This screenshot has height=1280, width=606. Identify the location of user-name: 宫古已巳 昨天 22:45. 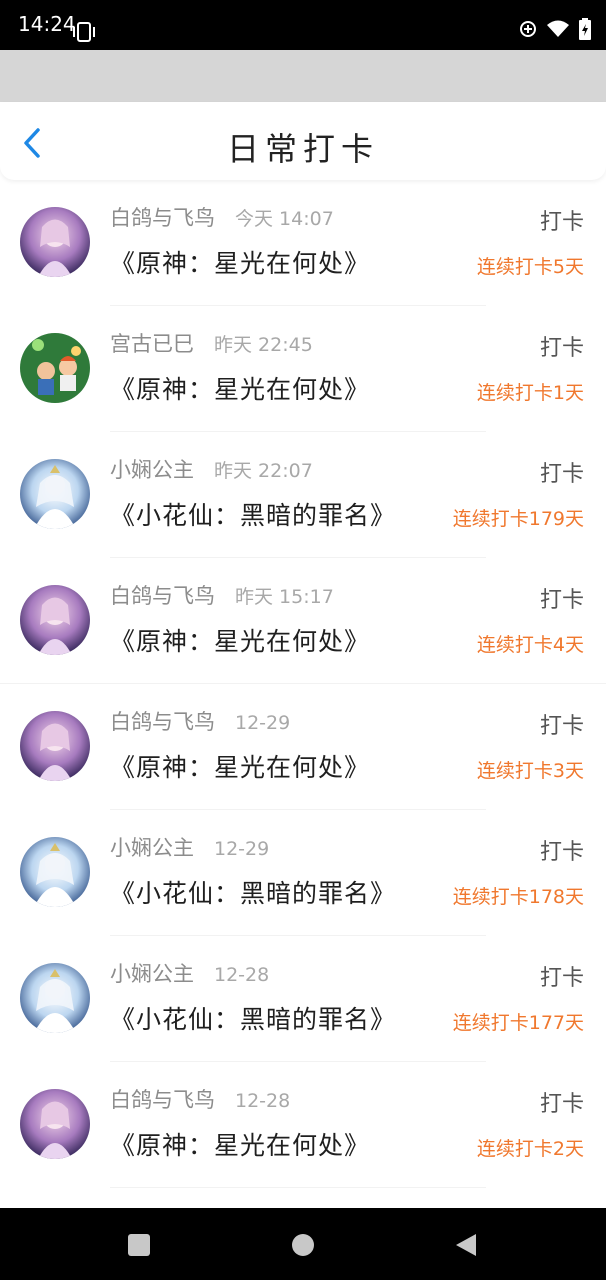
(211, 343).